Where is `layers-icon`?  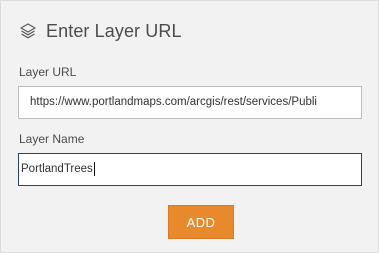
layers-icon is located at coordinates (28, 31).